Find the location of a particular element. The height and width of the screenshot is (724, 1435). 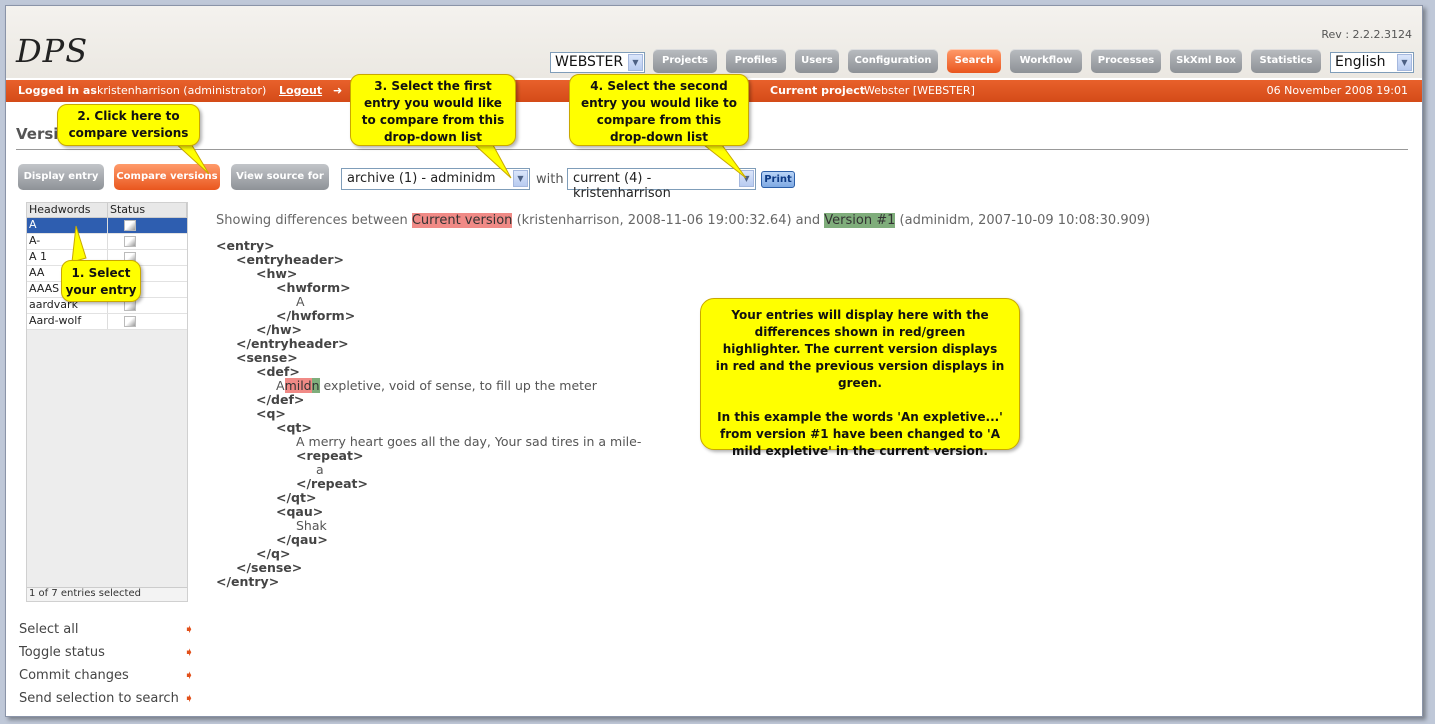

toggle-status-action: Toggle status ➧ is located at coordinates (106, 656).